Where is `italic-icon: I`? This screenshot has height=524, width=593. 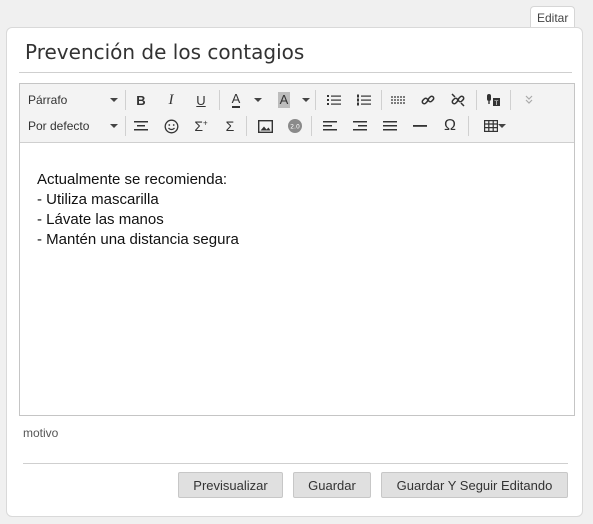 italic-icon: I is located at coordinates (171, 99).